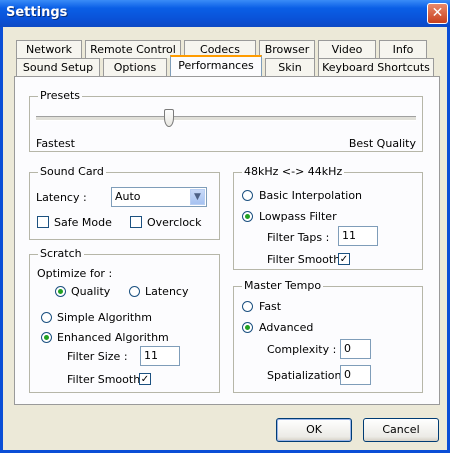  I want to click on scratch-filter-smooth-checkbox: ✓, so click(145, 379).